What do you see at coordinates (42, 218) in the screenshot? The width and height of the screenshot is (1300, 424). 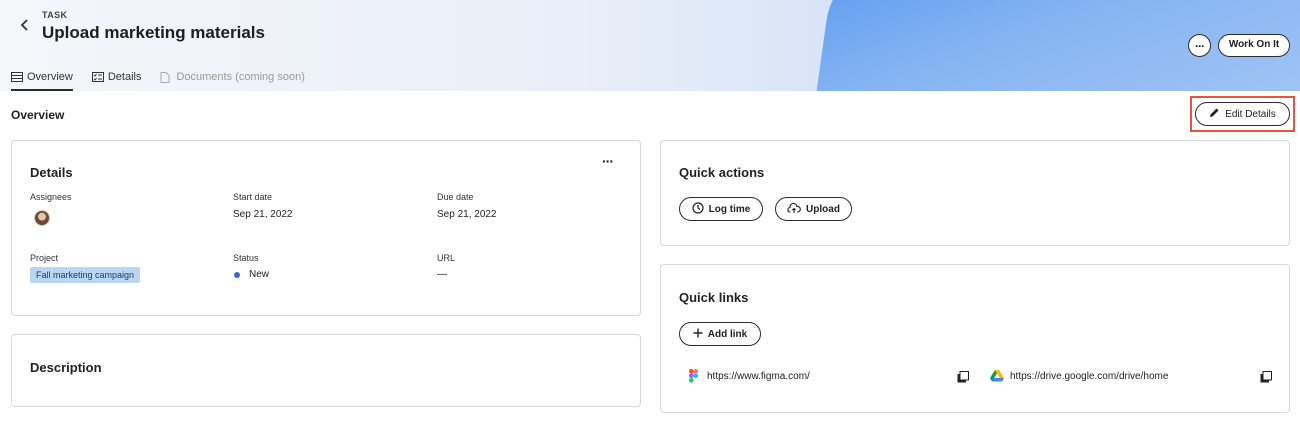 I see `avatar` at bounding box center [42, 218].